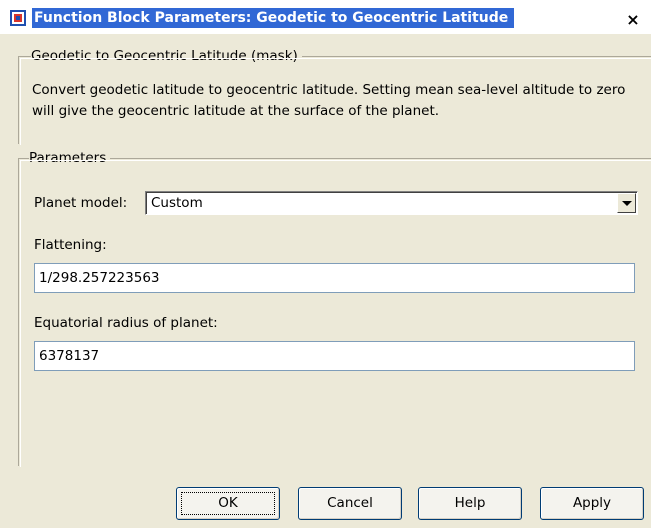 The width and height of the screenshot is (651, 528). What do you see at coordinates (334, 356) in the screenshot?
I see `equatorial-radius-input` at bounding box center [334, 356].